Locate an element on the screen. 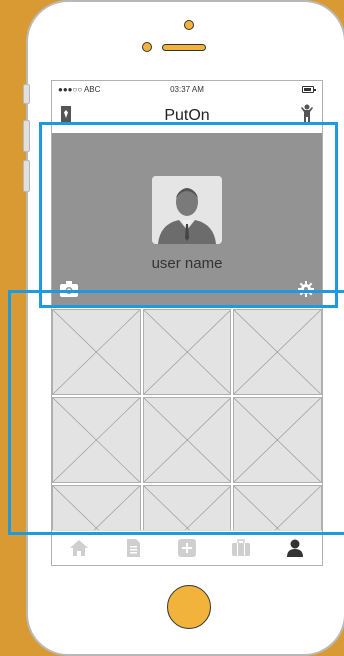  phone-camera-dot is located at coordinates (189, 25).